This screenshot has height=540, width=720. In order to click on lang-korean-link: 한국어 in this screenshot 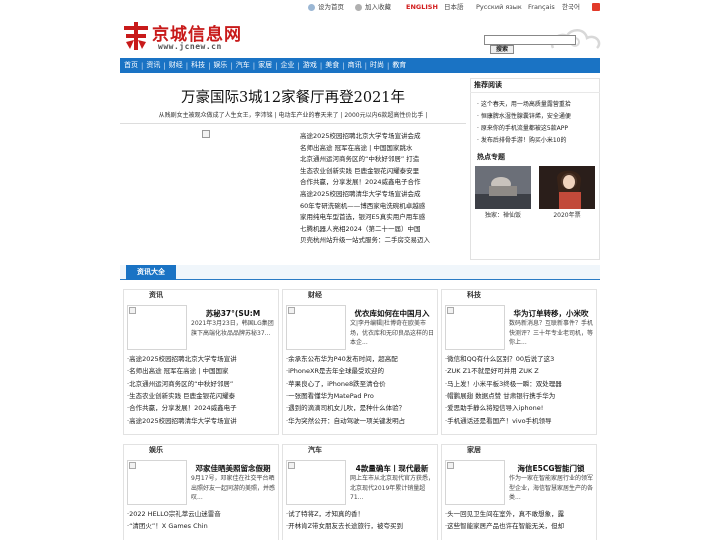, I will do `click(571, 7)`.